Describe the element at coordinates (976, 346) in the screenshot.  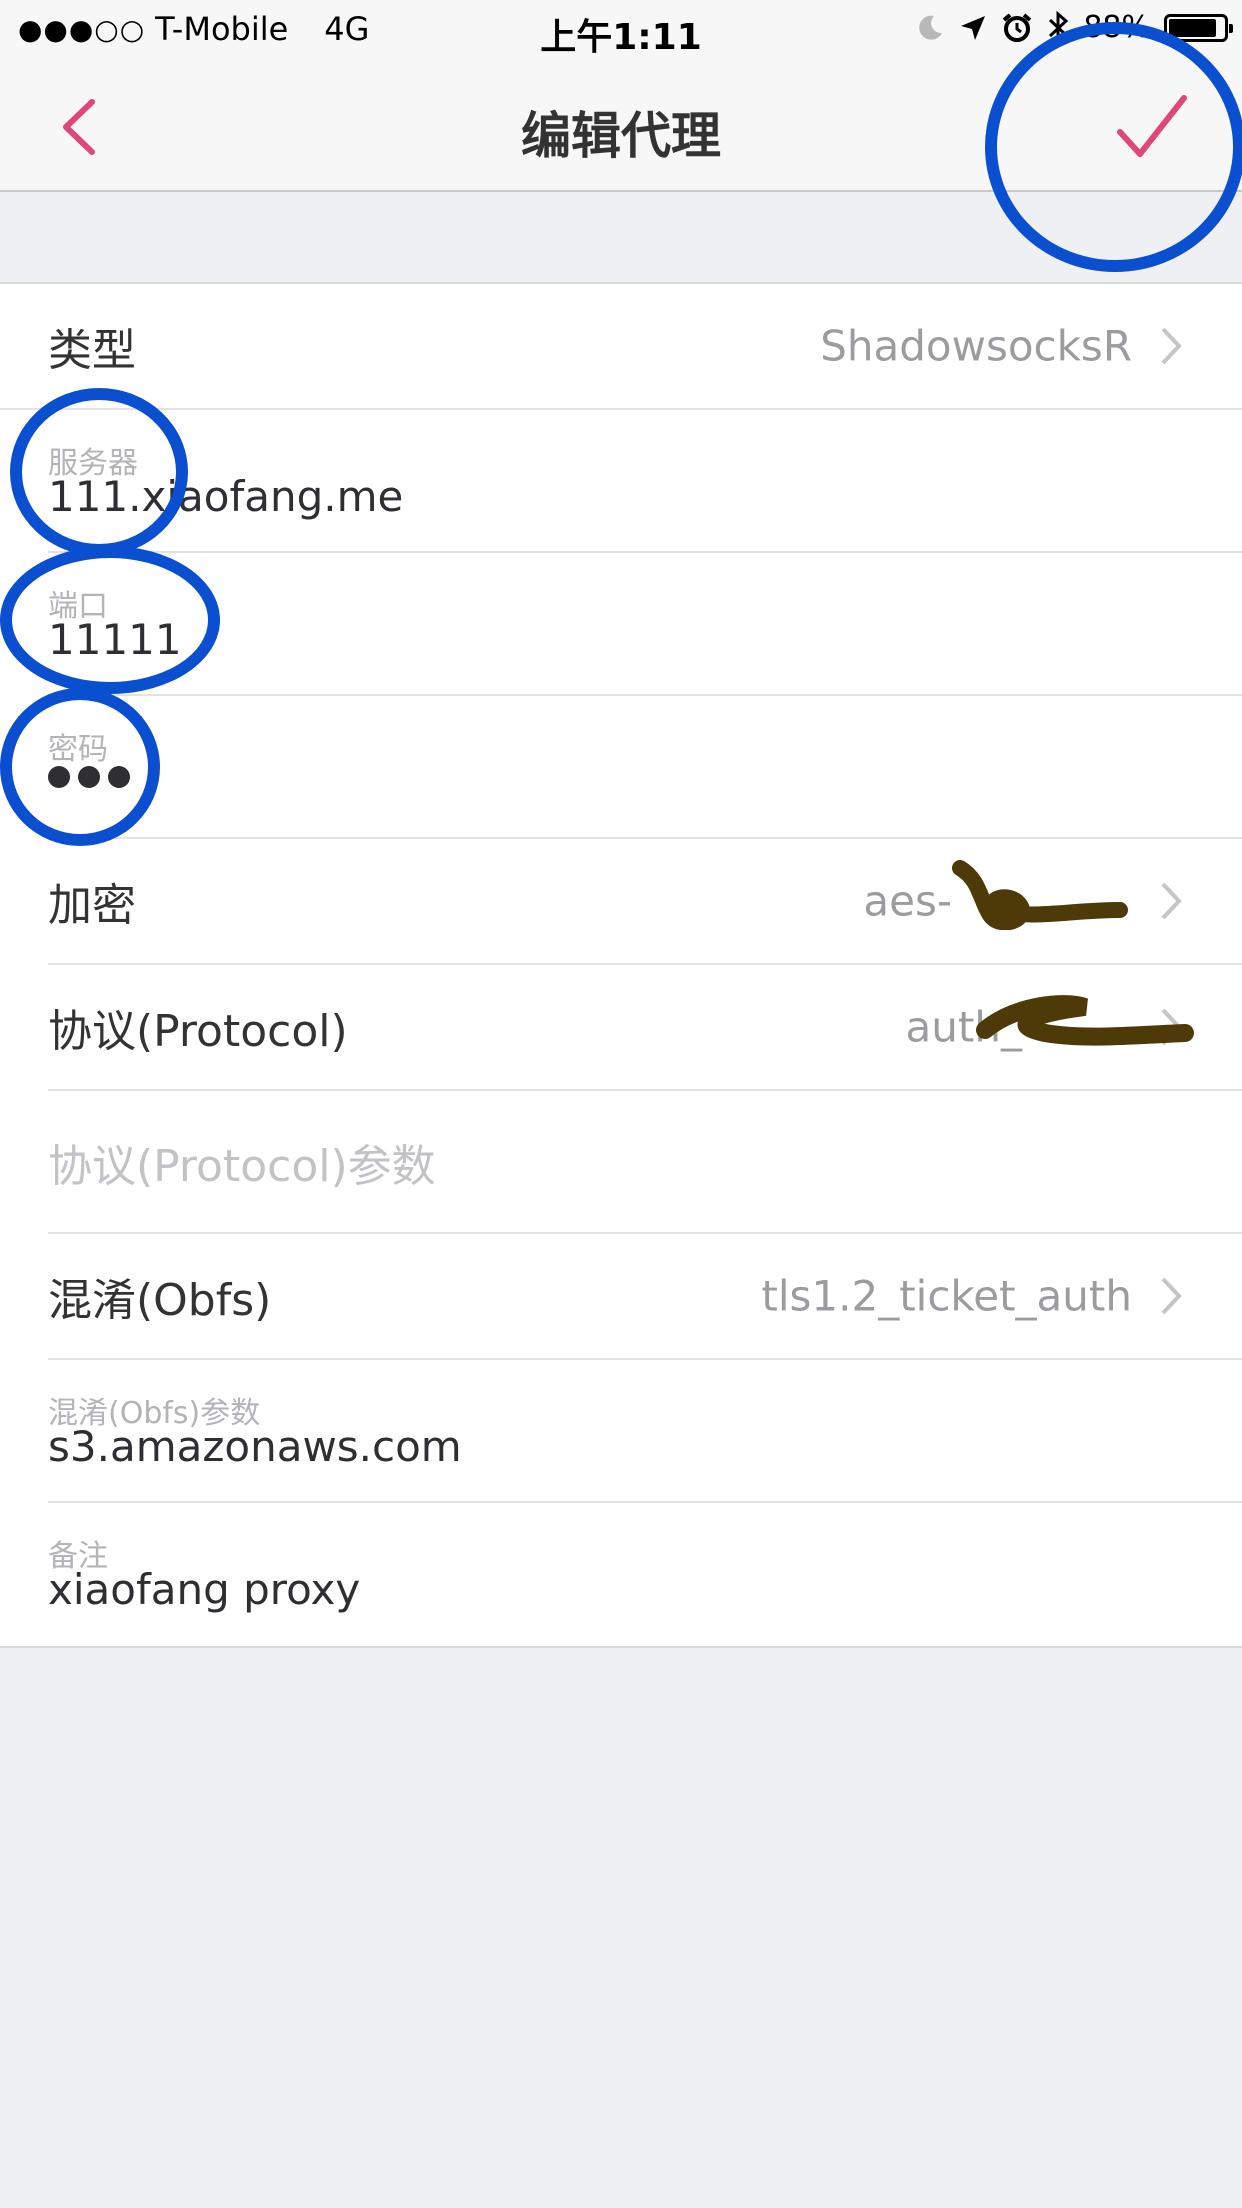
I see `type-value: ShadowsocksR` at that location.